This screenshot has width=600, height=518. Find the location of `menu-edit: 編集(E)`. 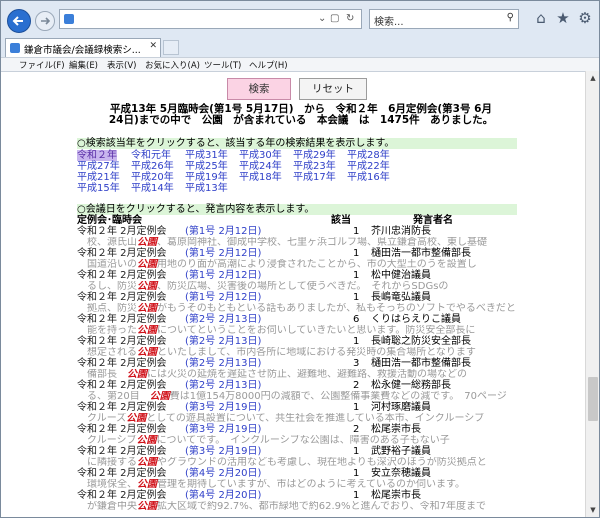

menu-edit: 編集(E) is located at coordinates (83, 65).